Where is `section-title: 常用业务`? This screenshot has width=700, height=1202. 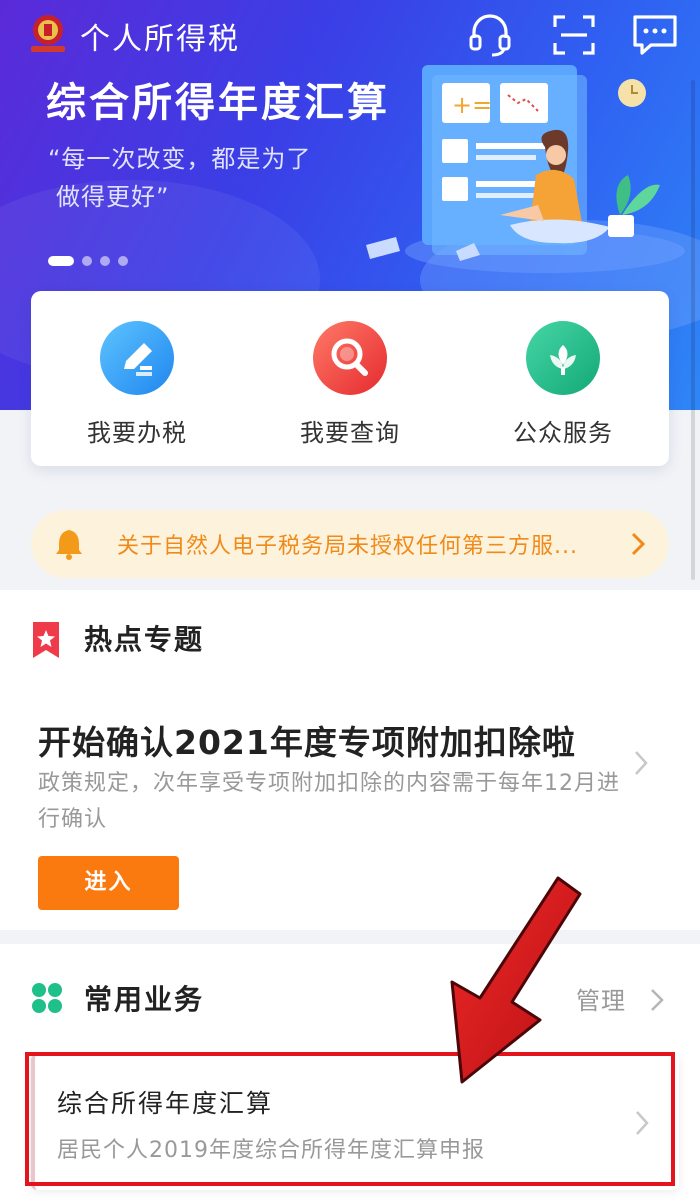
section-title: 常用业务 is located at coordinates (144, 999).